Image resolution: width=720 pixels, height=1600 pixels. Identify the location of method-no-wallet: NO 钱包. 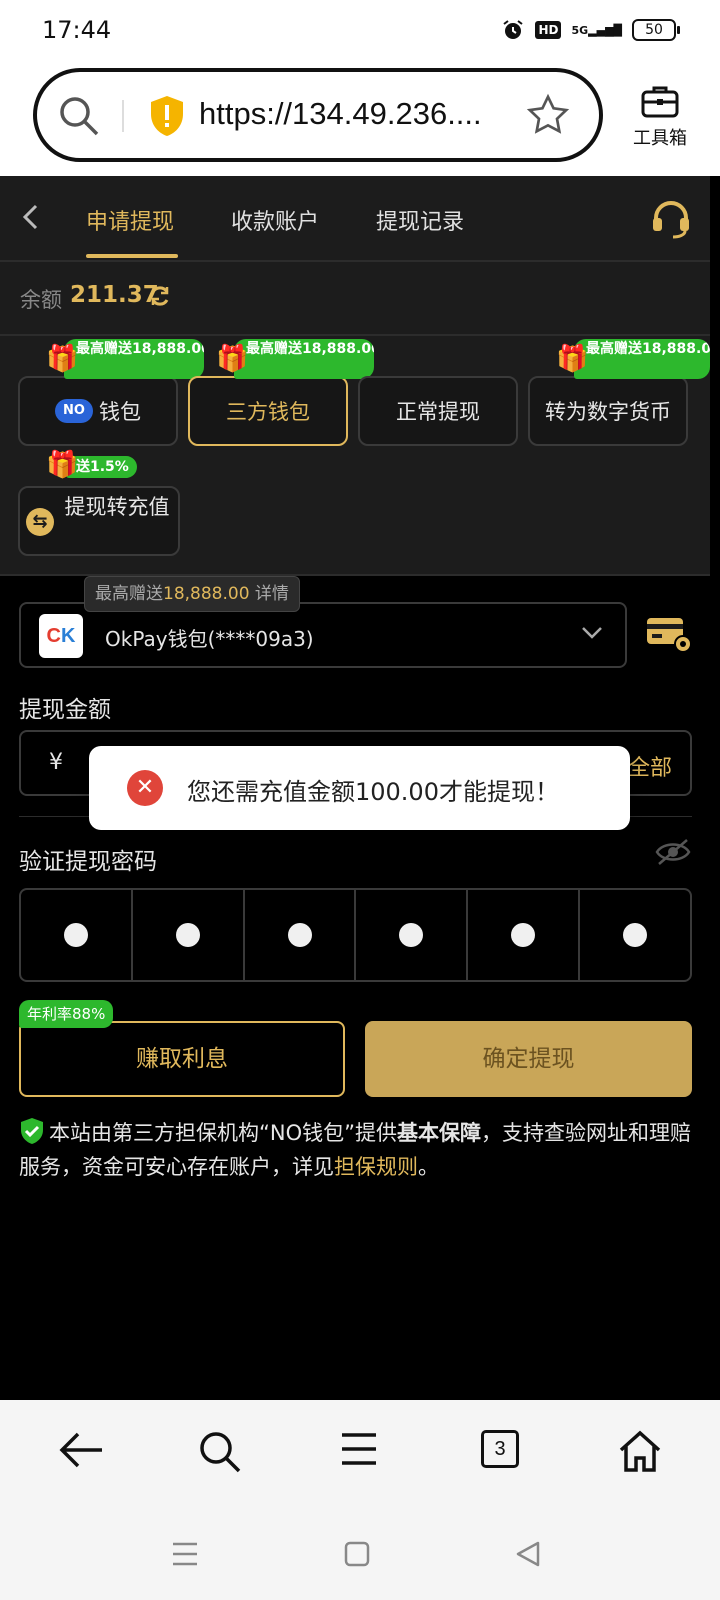
(98, 411).